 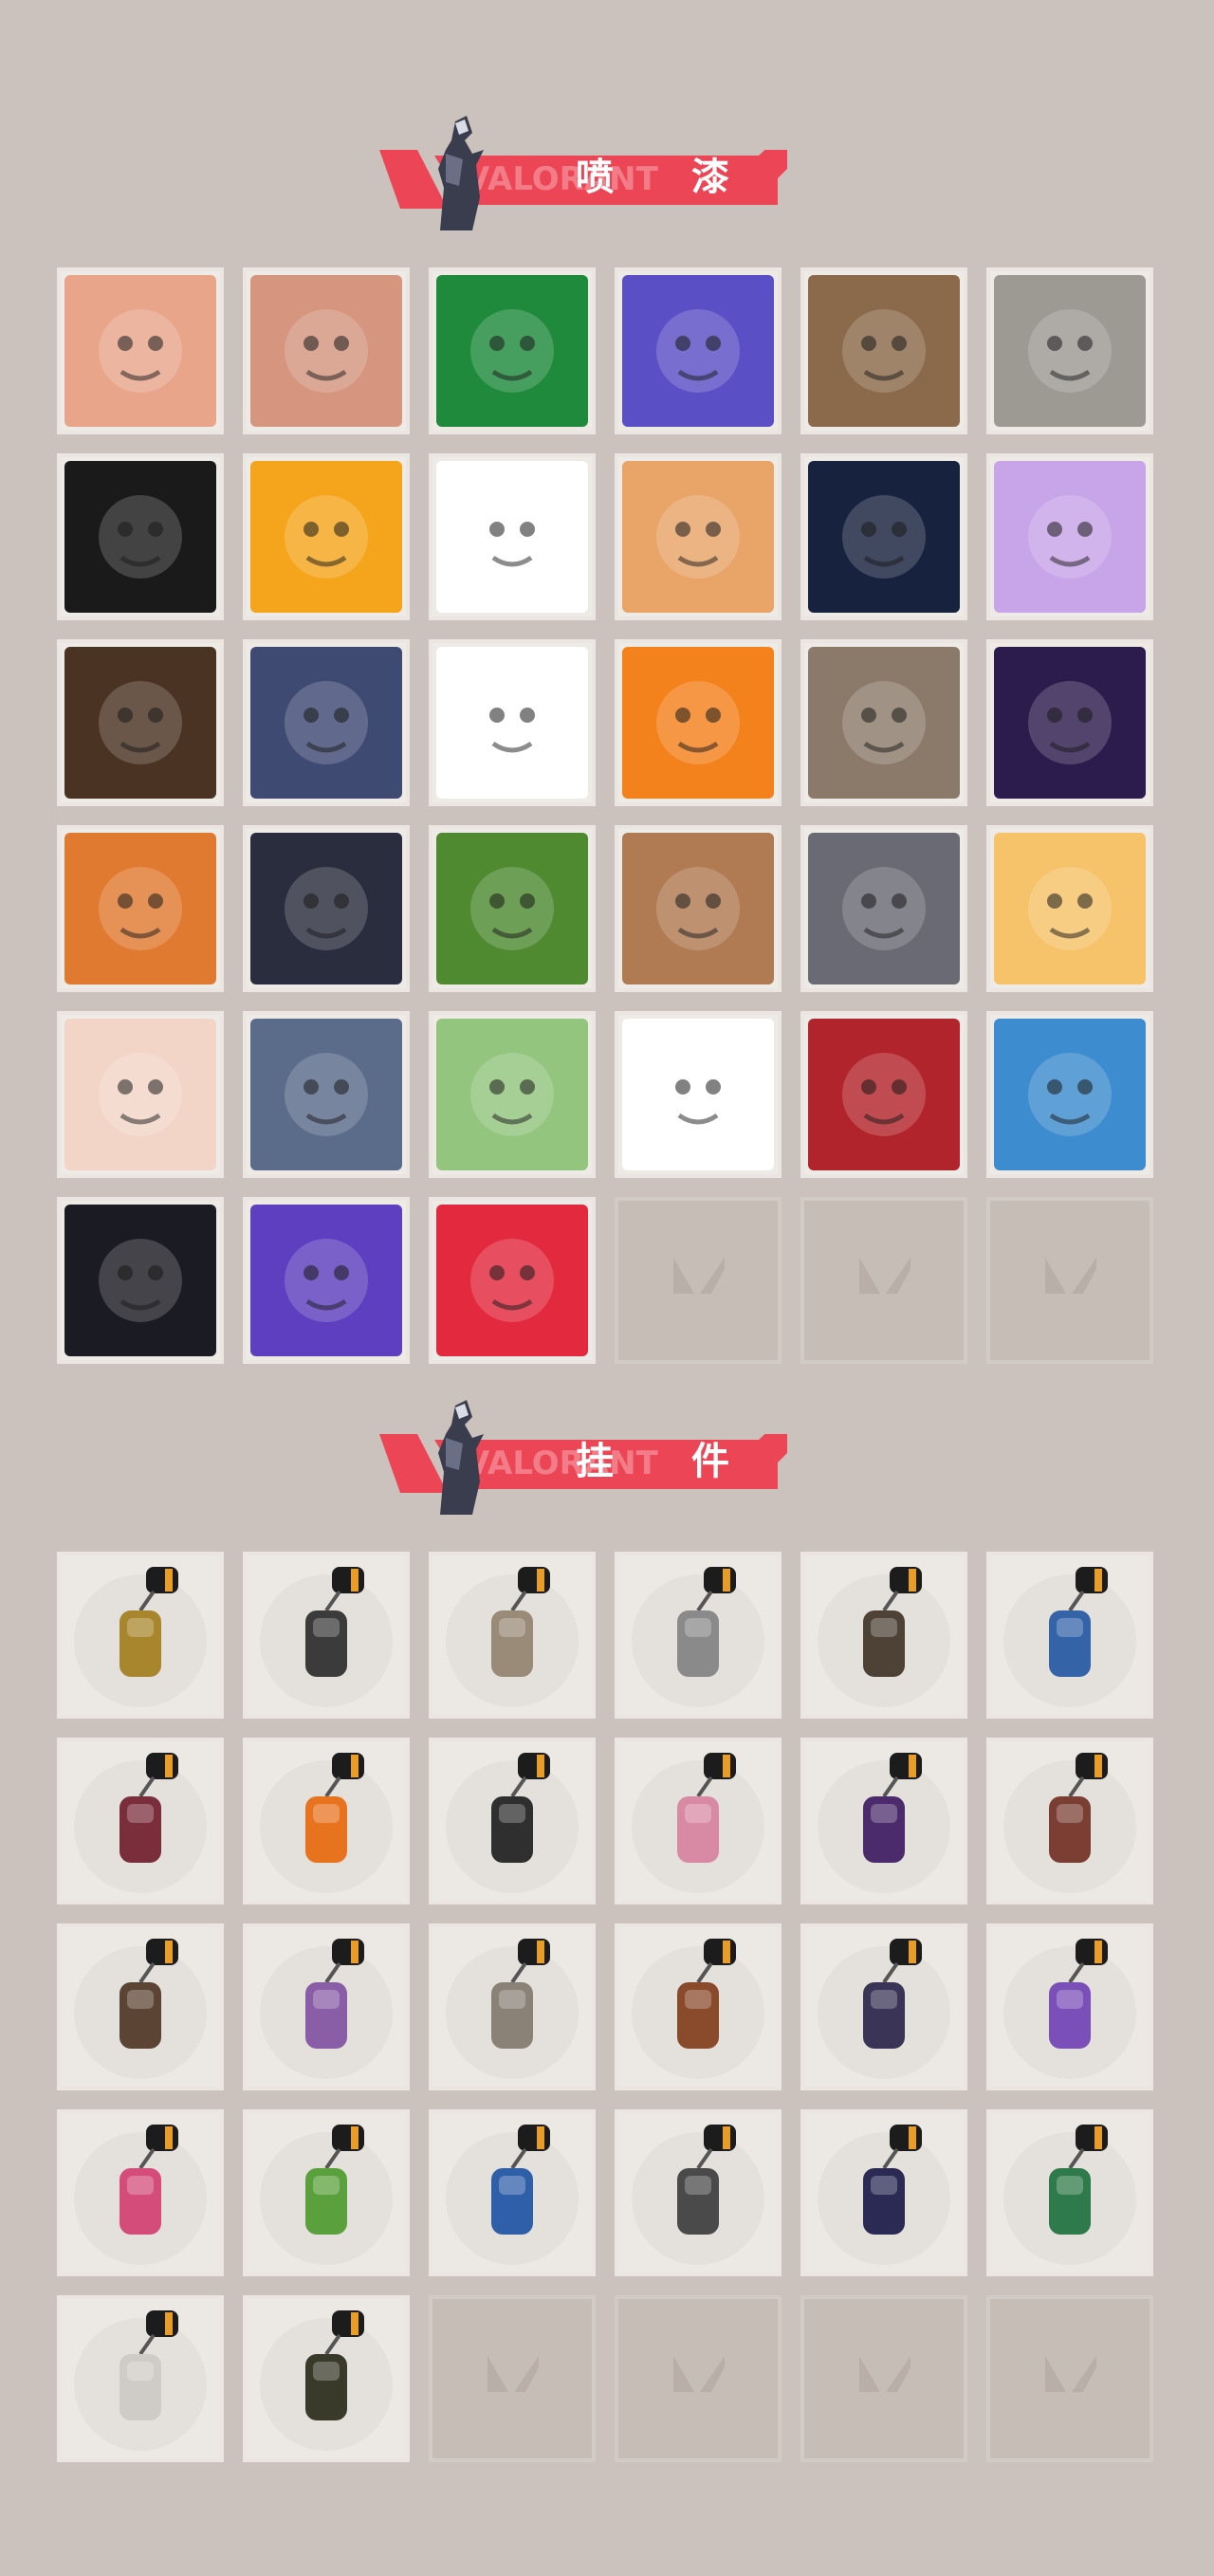 I want to click on lava-lamp-icon, so click(x=140, y=2195).